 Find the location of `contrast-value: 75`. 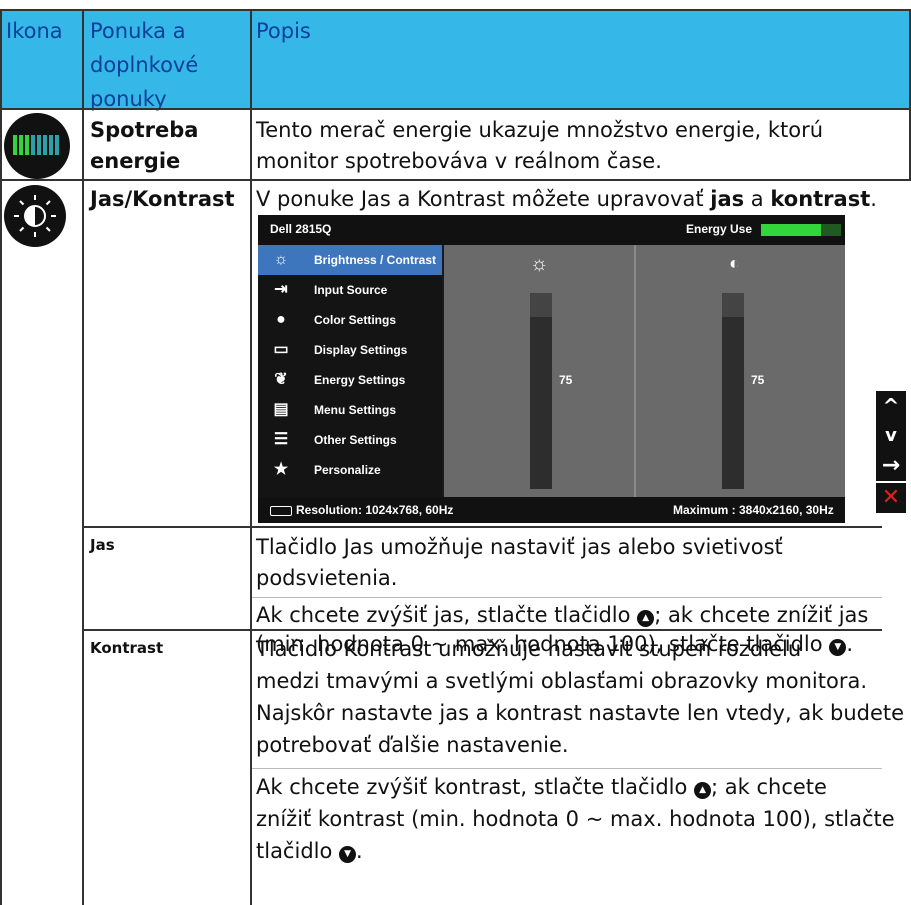

contrast-value: 75 is located at coordinates (758, 380).